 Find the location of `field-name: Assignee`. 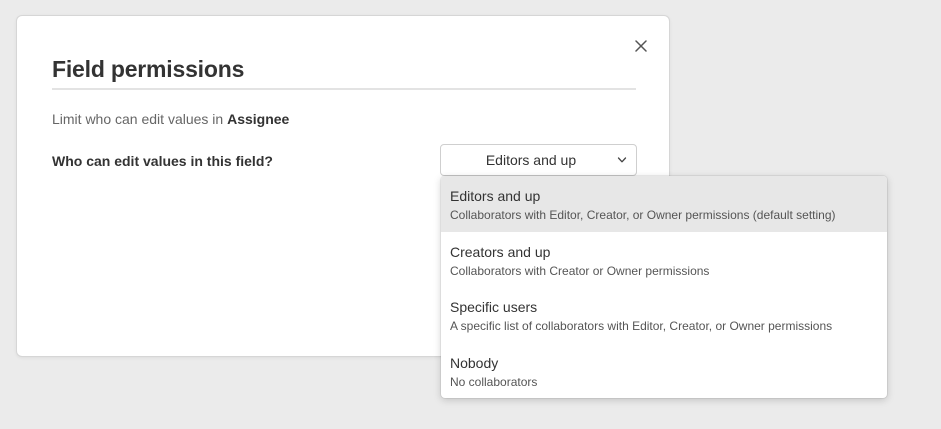

field-name: Assignee is located at coordinates (258, 119).